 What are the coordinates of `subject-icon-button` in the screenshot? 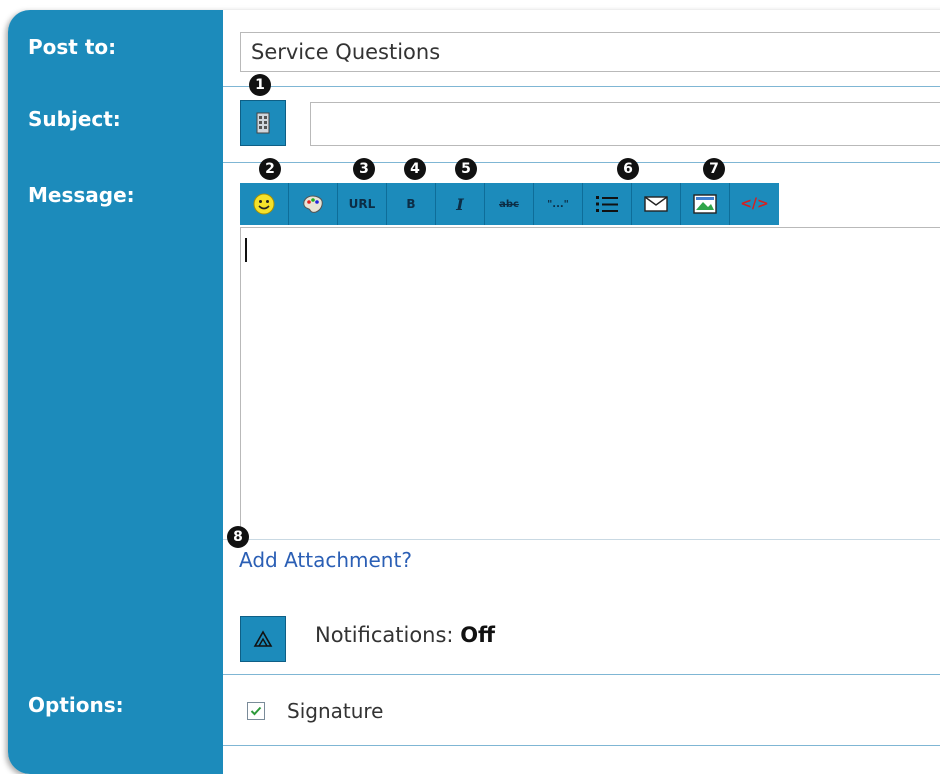 It's located at (263, 123).